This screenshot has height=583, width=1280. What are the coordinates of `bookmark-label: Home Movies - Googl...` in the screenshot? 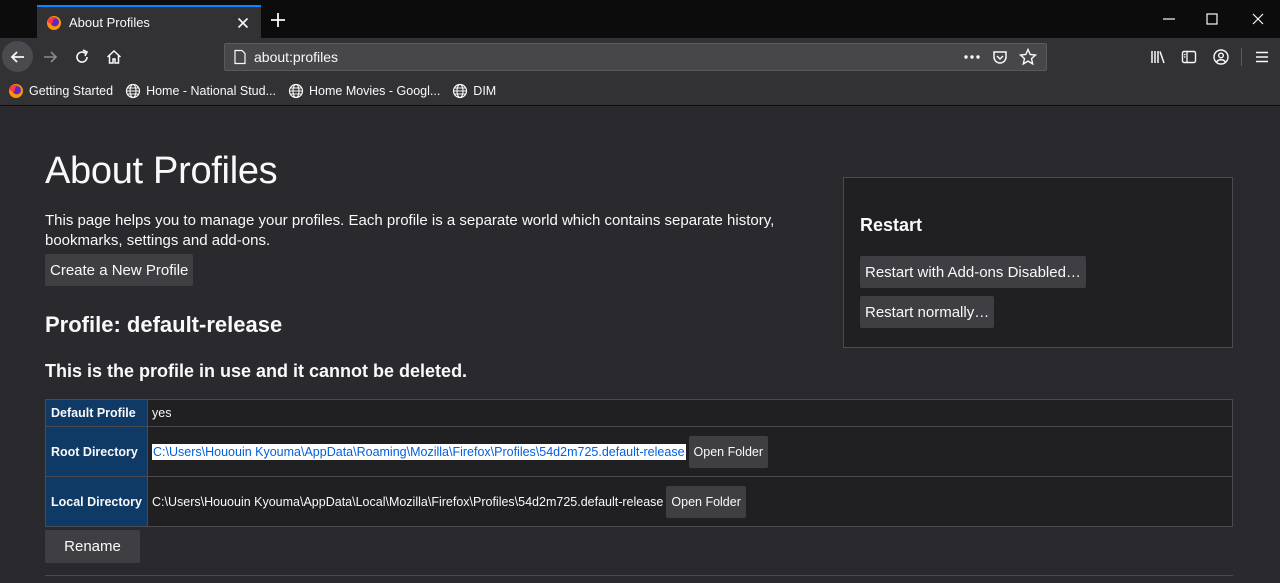 It's located at (375, 90).